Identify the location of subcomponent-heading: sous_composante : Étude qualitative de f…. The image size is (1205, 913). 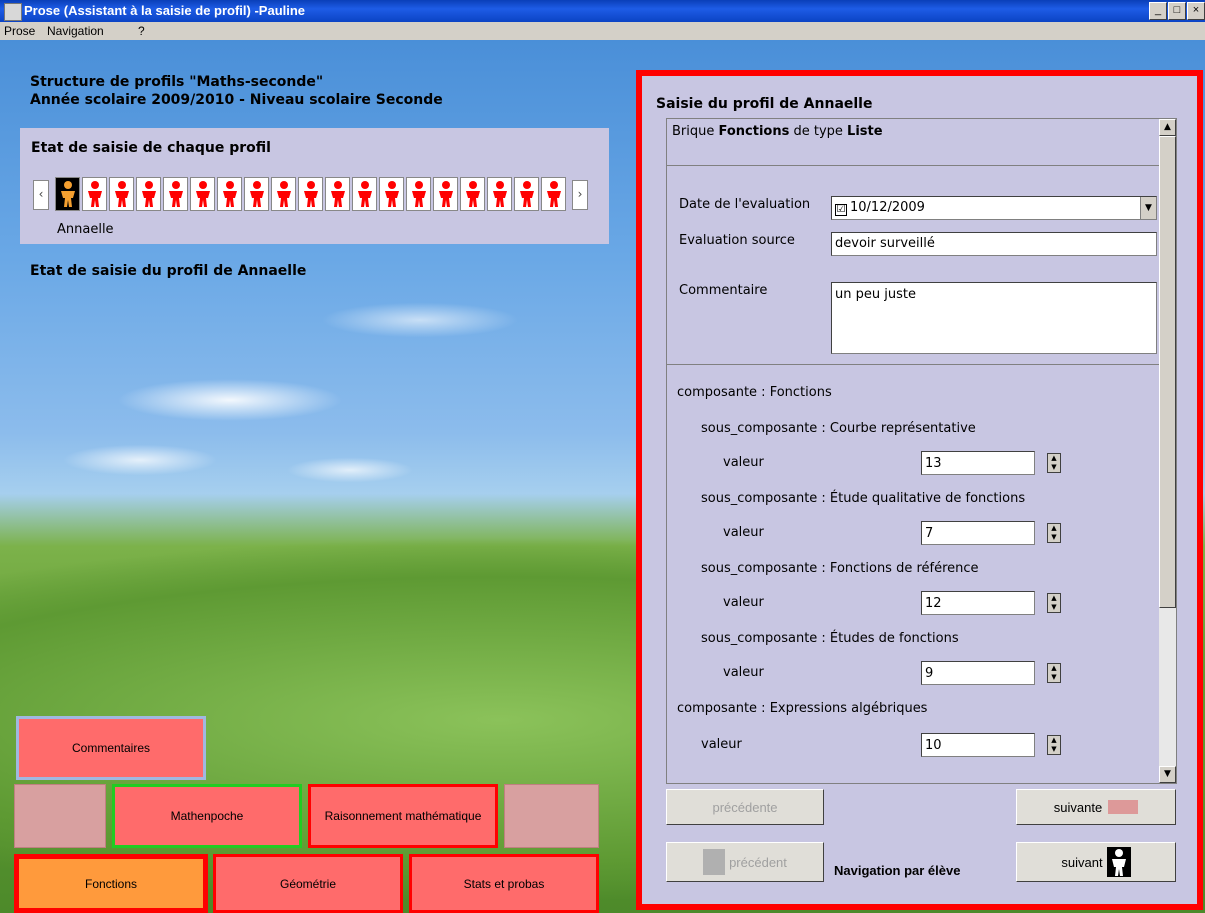
(863, 498).